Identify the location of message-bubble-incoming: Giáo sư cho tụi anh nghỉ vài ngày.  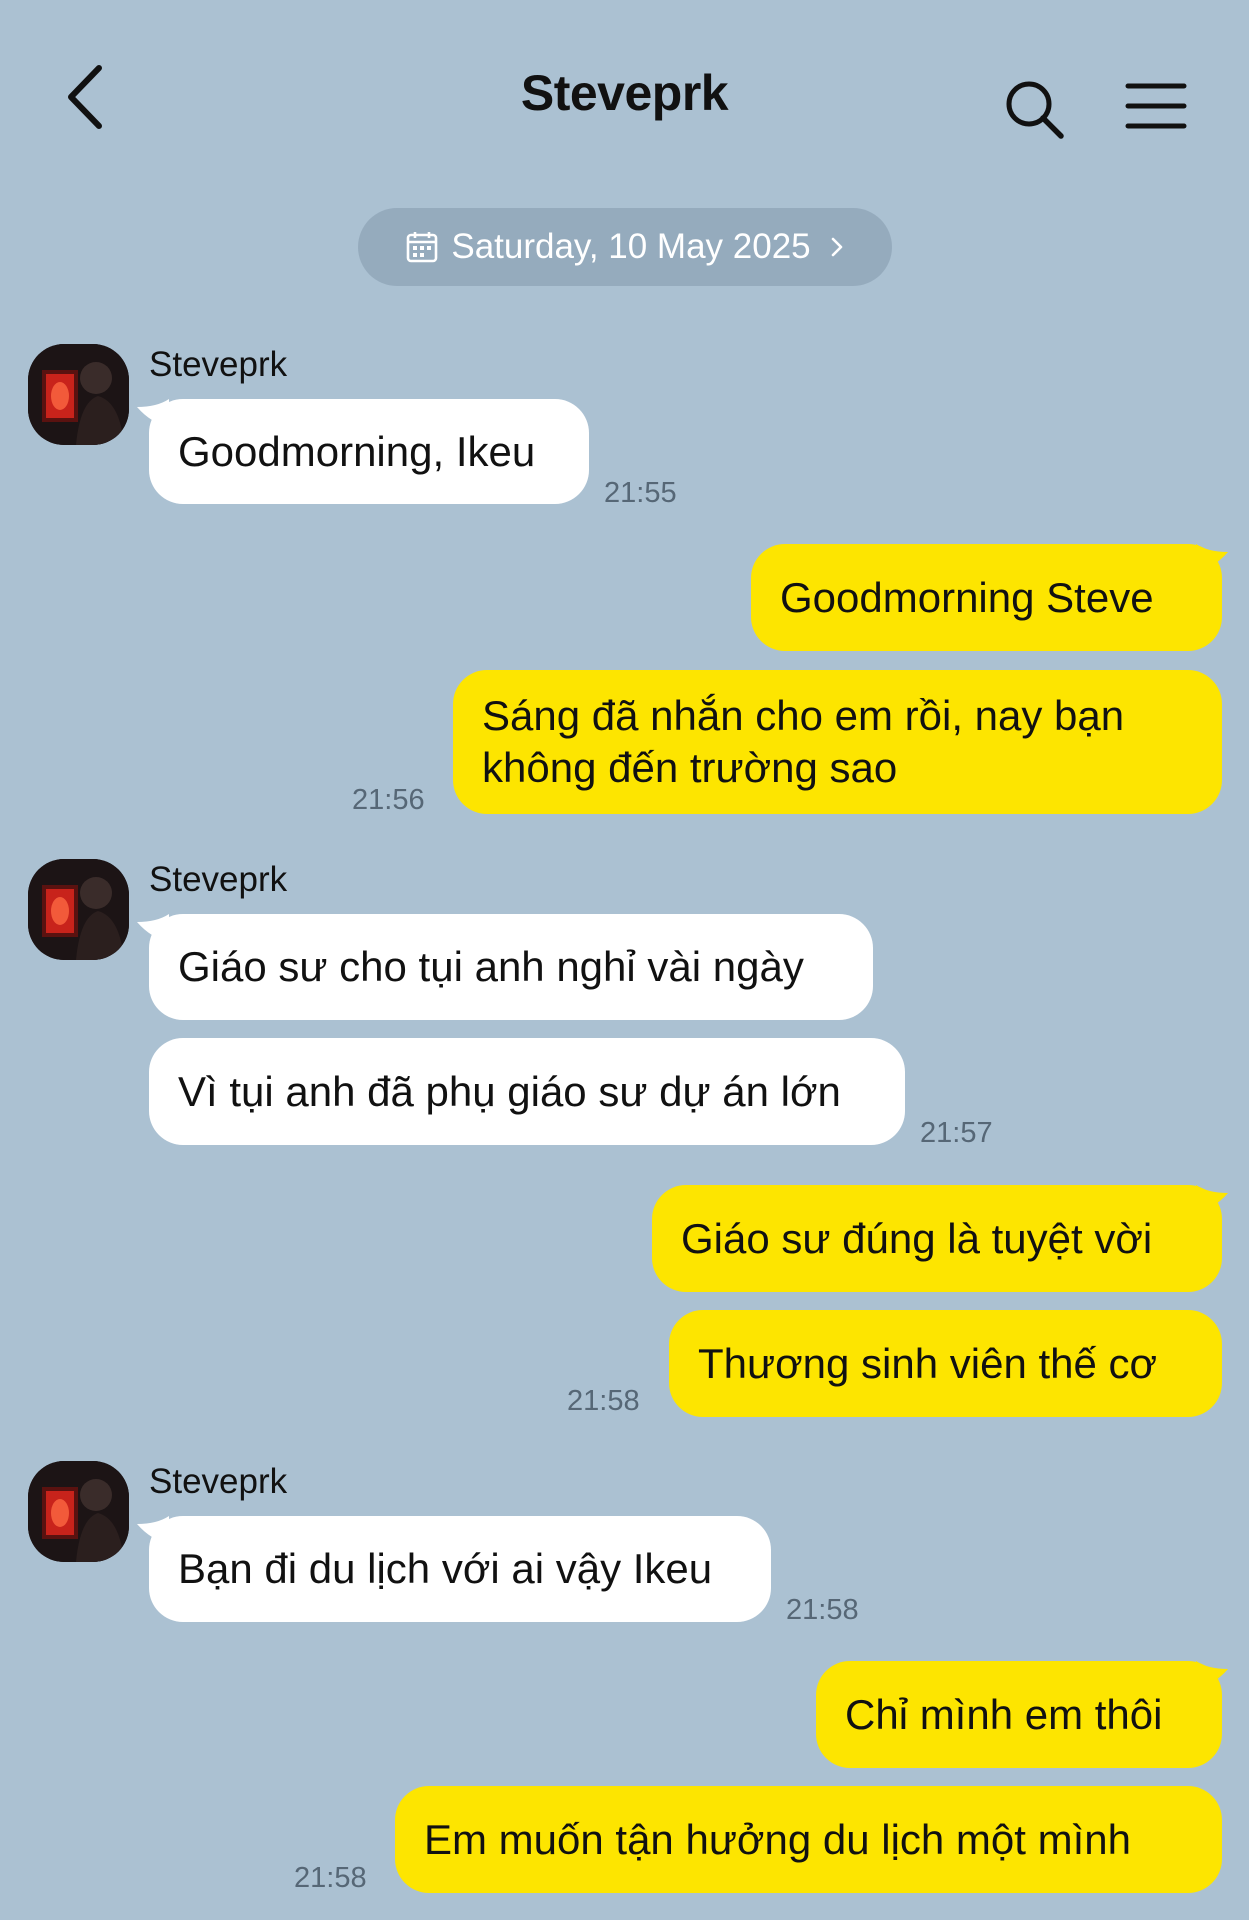
(511, 967).